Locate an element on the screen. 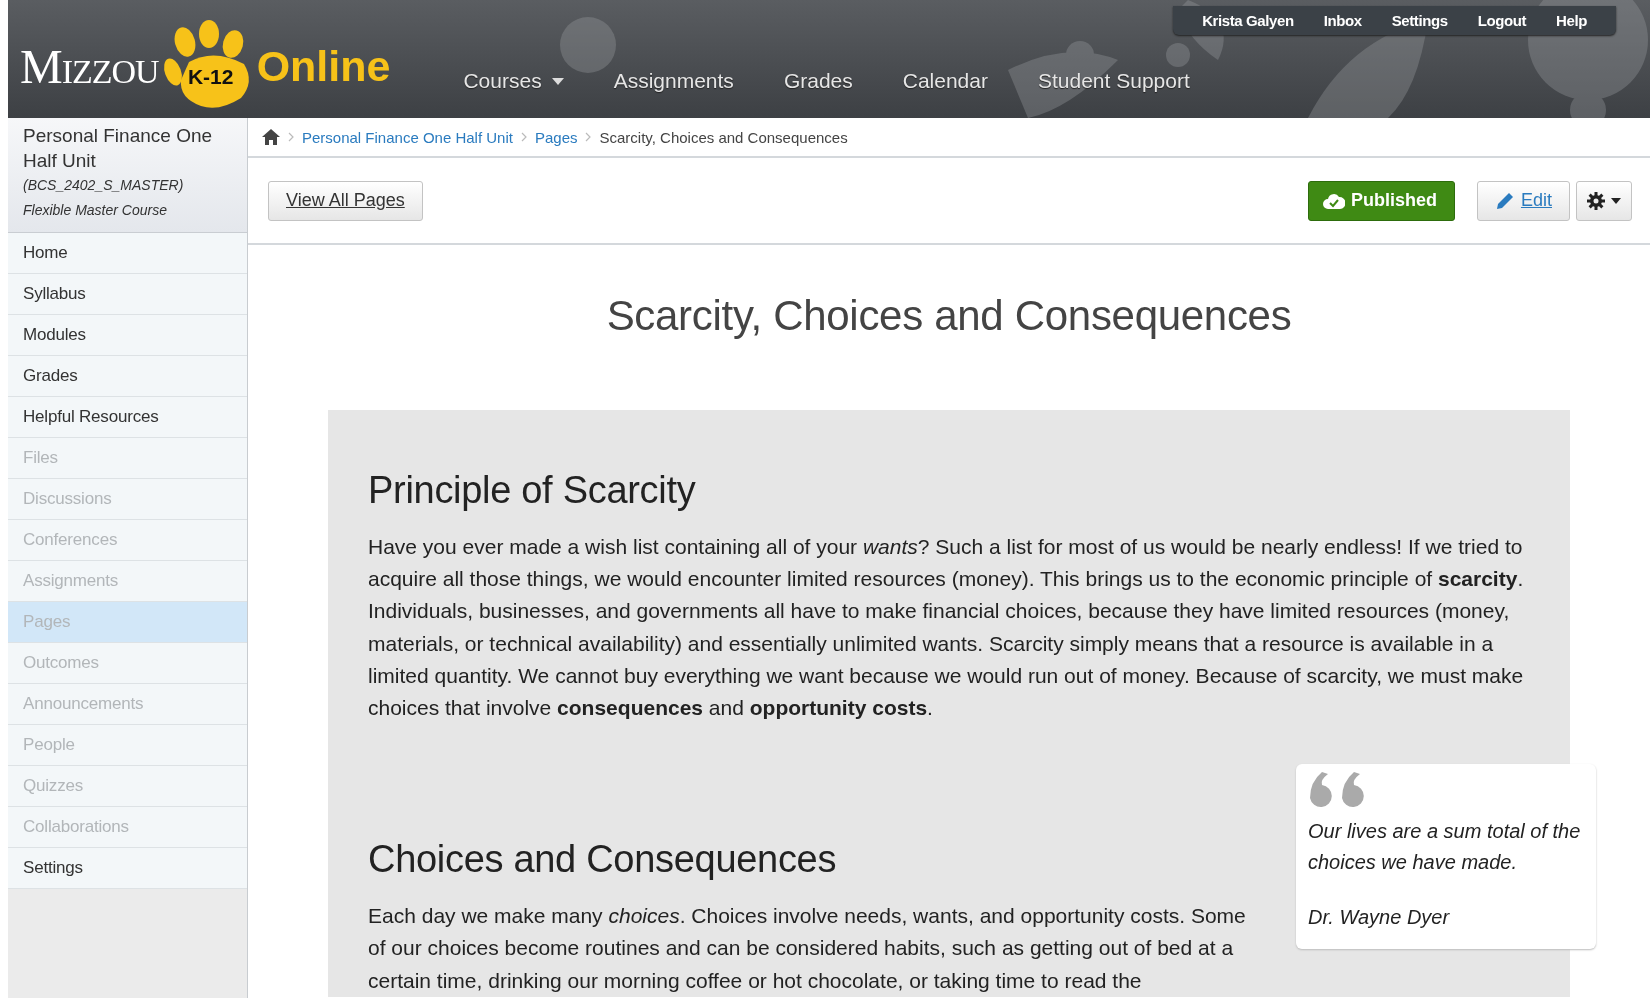 The width and height of the screenshot is (1650, 998). quote-text: Our lives are a sum total of the choices we have made. is located at coordinates (1445, 847).